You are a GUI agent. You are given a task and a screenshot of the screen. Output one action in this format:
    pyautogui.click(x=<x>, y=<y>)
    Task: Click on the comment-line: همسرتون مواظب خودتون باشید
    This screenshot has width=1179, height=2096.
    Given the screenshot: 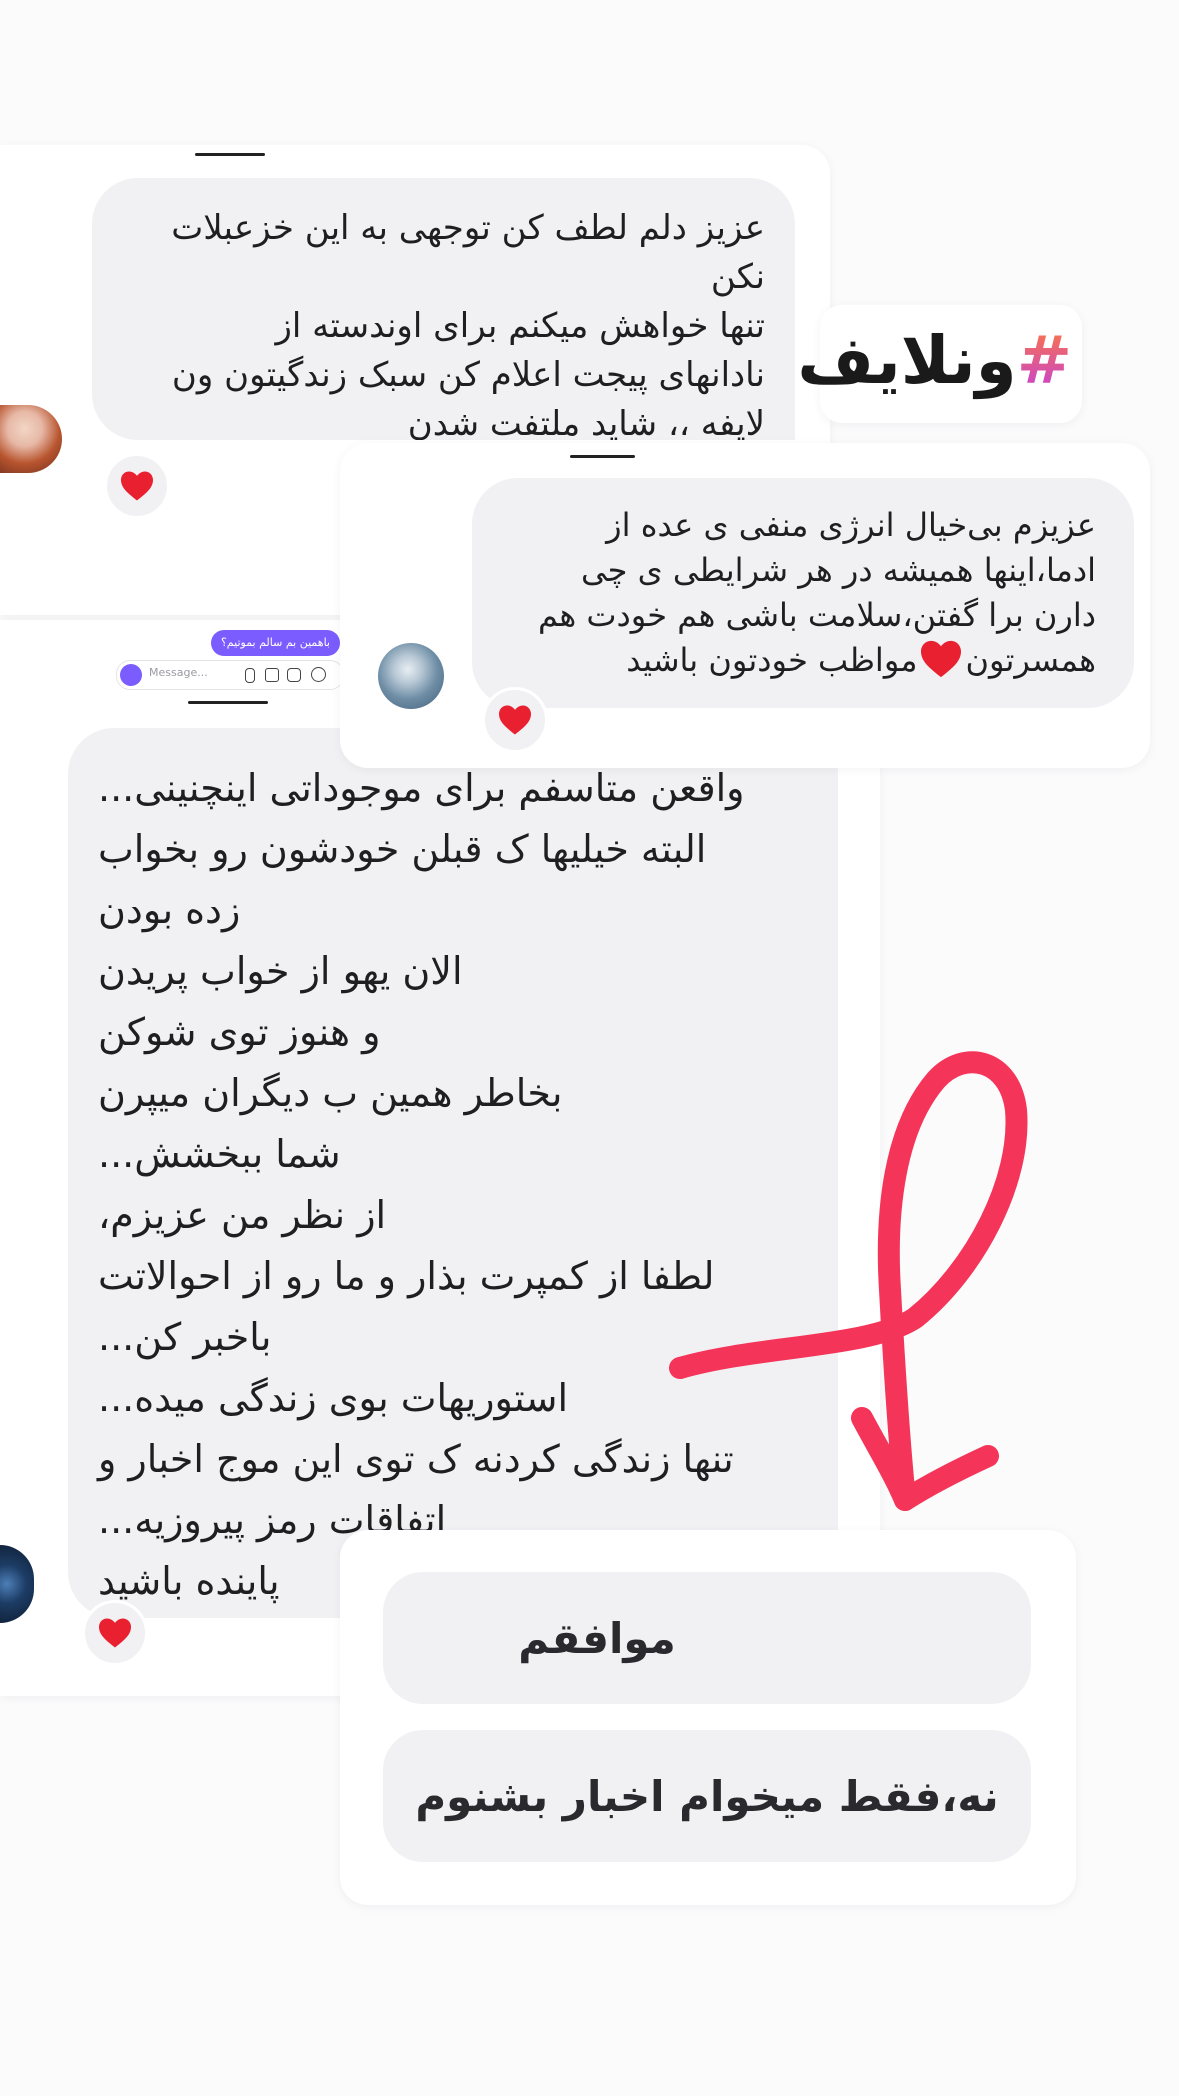 What is the action you would take?
    pyautogui.click(x=796, y=660)
    